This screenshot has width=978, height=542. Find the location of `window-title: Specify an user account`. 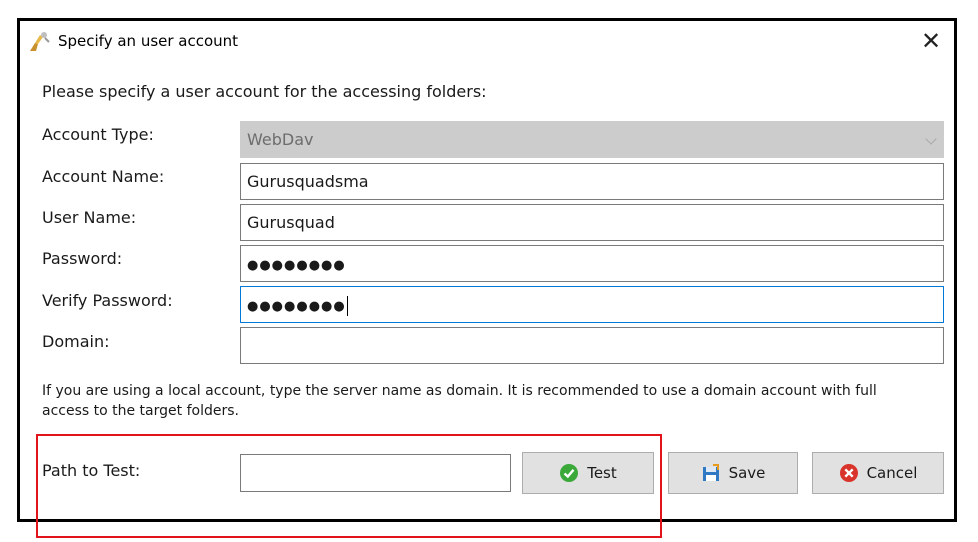

window-title: Specify an user account is located at coordinates (148, 41).